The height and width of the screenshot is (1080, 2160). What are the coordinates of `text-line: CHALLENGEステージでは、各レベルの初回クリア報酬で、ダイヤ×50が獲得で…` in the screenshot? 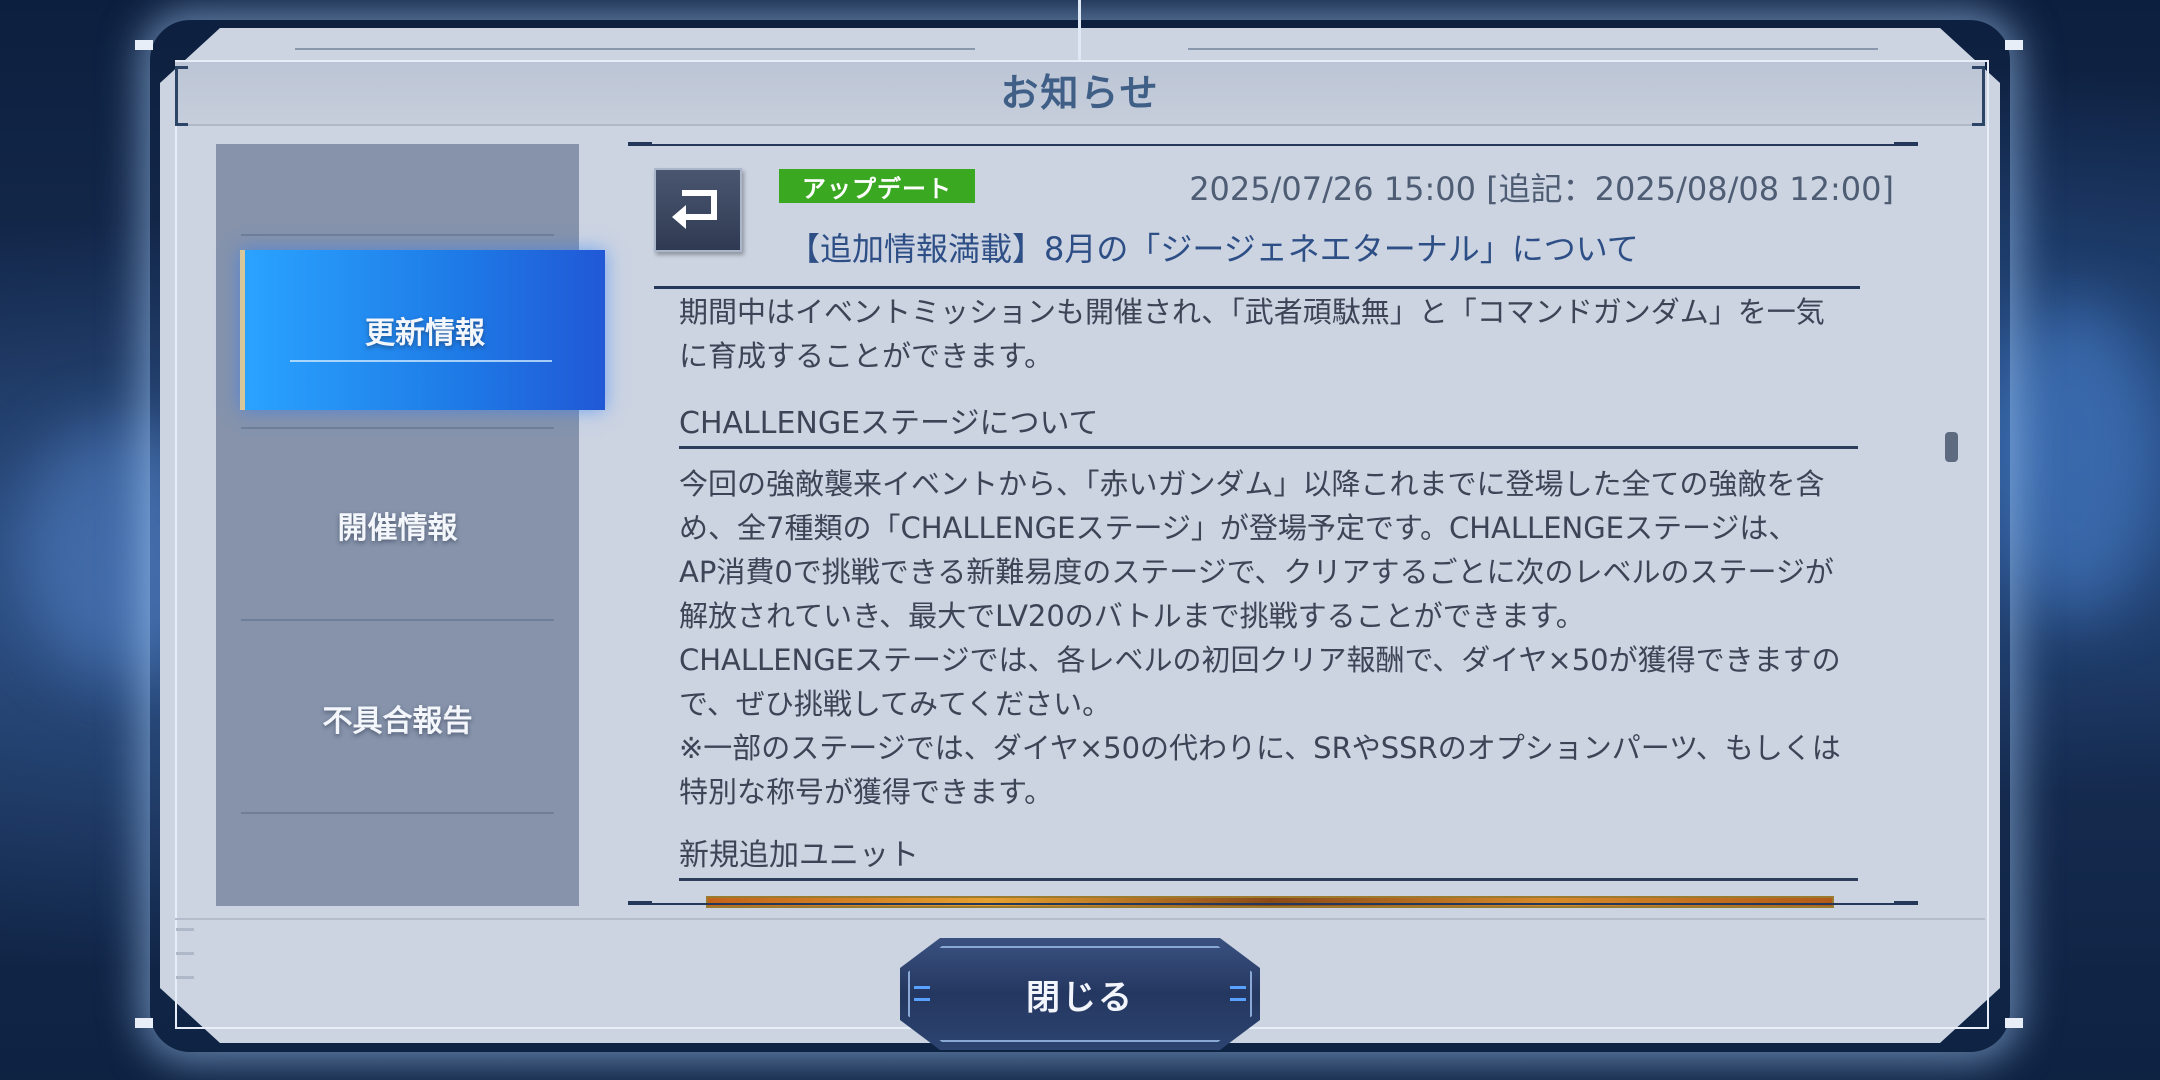 It's located at (1260, 660).